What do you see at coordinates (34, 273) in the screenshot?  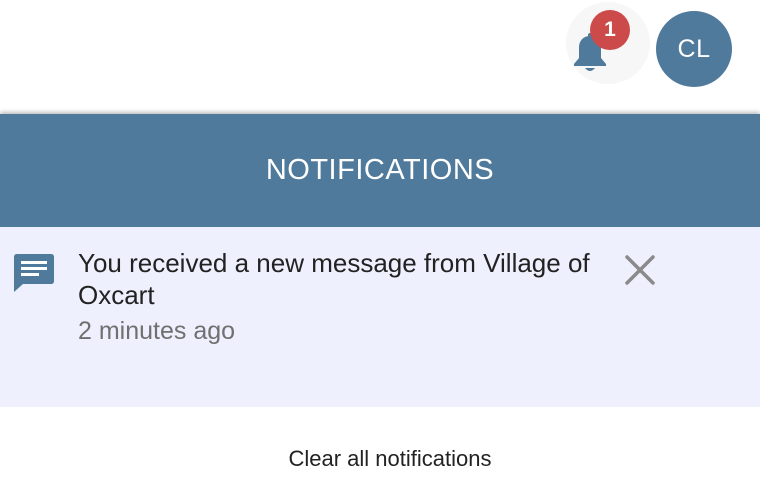 I see `message-icon` at bounding box center [34, 273].